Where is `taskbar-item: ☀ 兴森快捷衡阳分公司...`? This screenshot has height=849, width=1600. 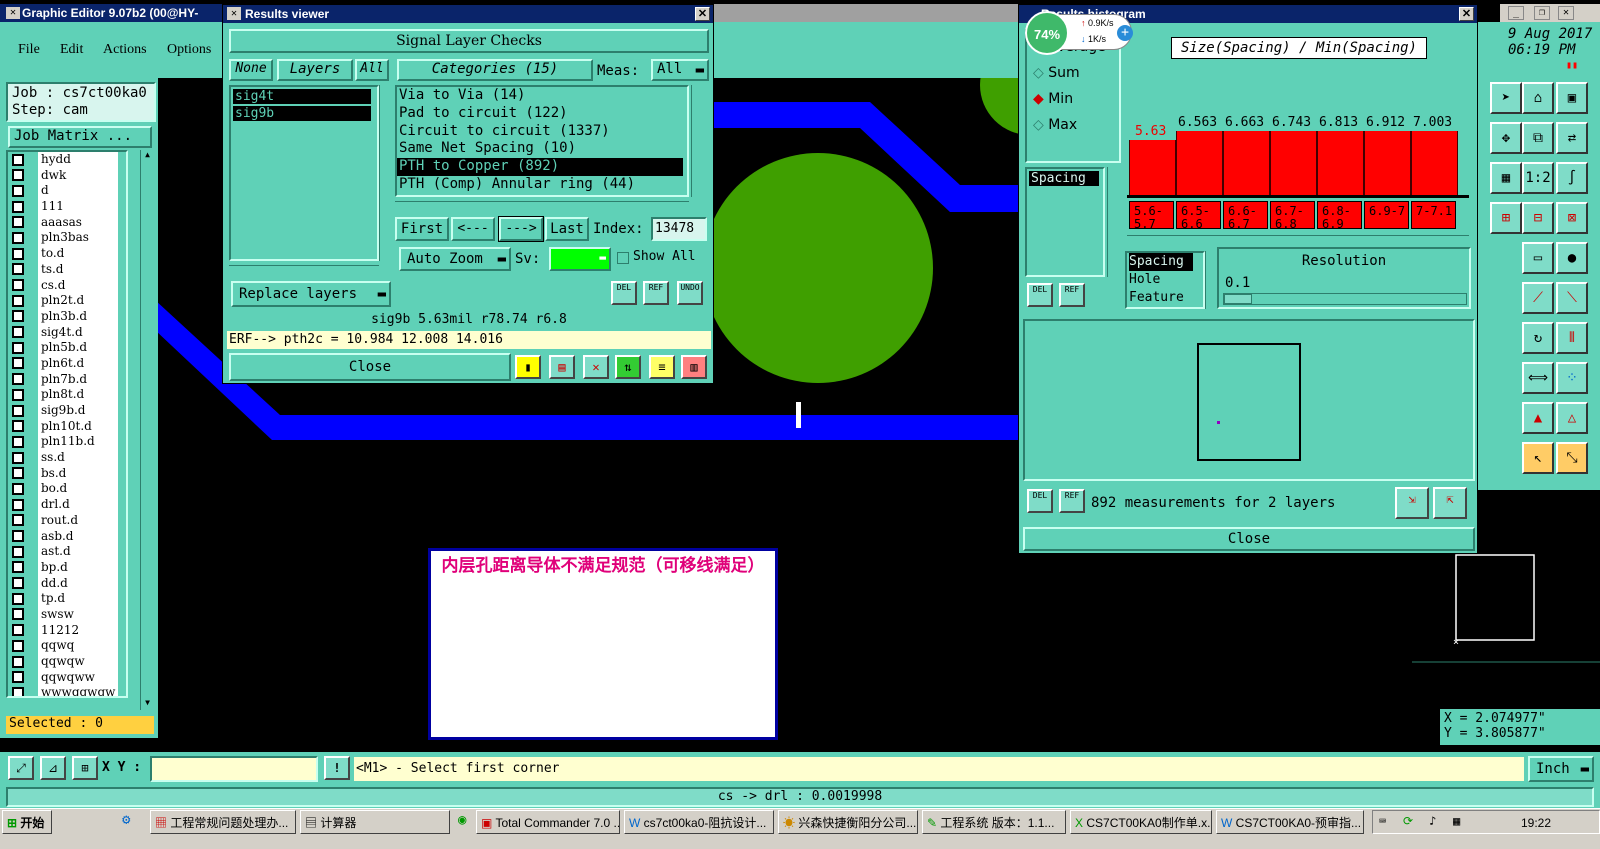 taskbar-item: ☀ 兴森快捷衡阳分公司... is located at coordinates (848, 822).